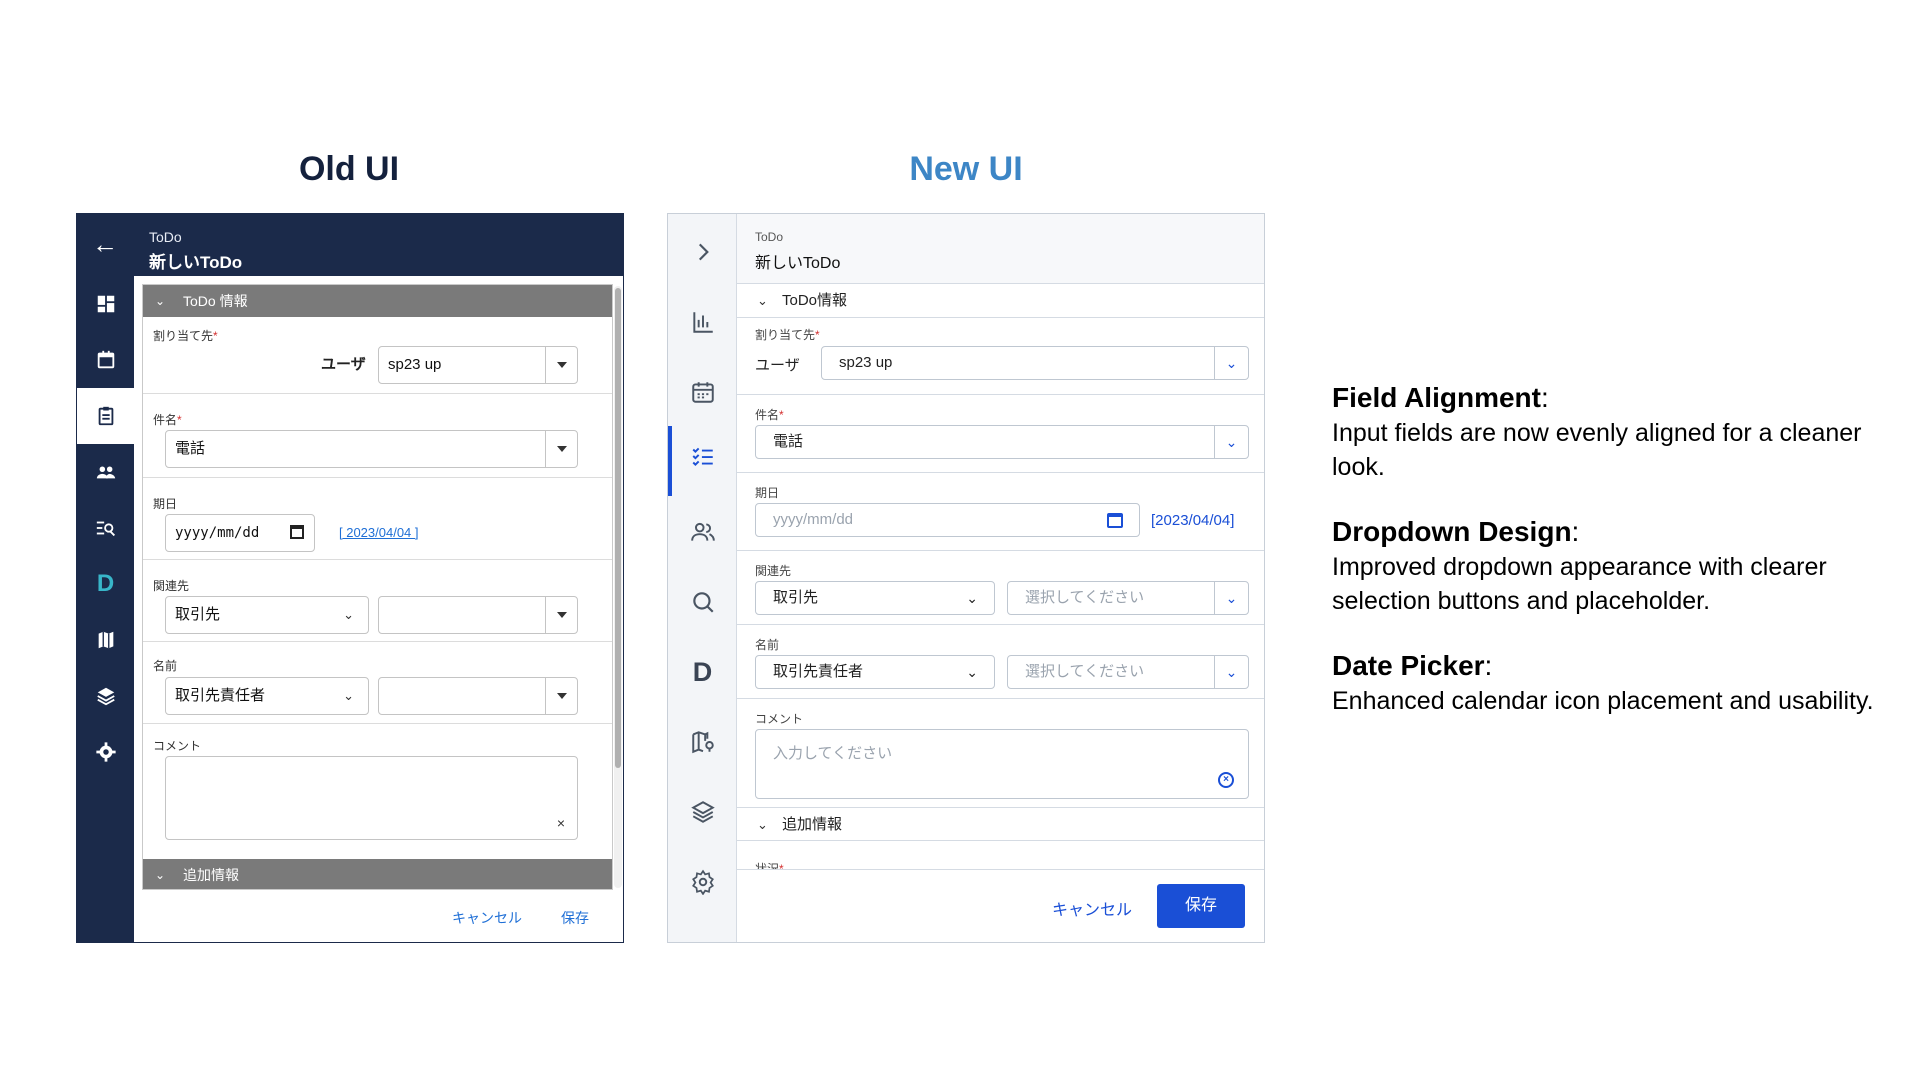  Describe the element at coordinates (702, 461) in the screenshot. I see `todo-list-icon` at that location.